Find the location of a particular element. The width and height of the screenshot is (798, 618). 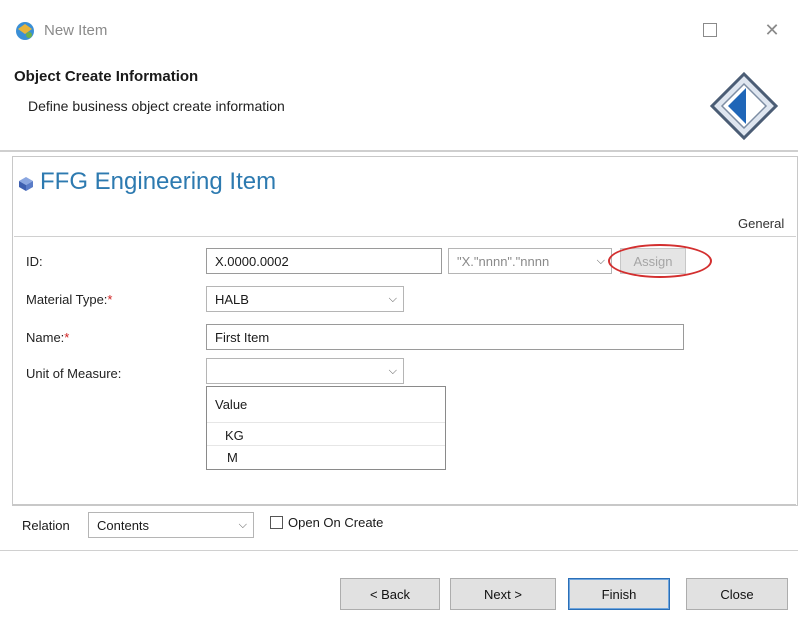

material-type-select: HALB ⌵ is located at coordinates (305, 299).